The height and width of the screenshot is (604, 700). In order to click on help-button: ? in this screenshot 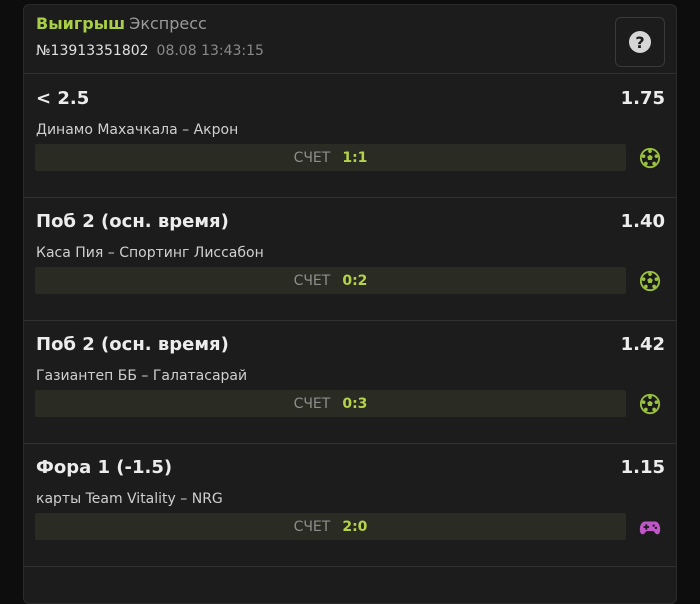, I will do `click(640, 42)`.